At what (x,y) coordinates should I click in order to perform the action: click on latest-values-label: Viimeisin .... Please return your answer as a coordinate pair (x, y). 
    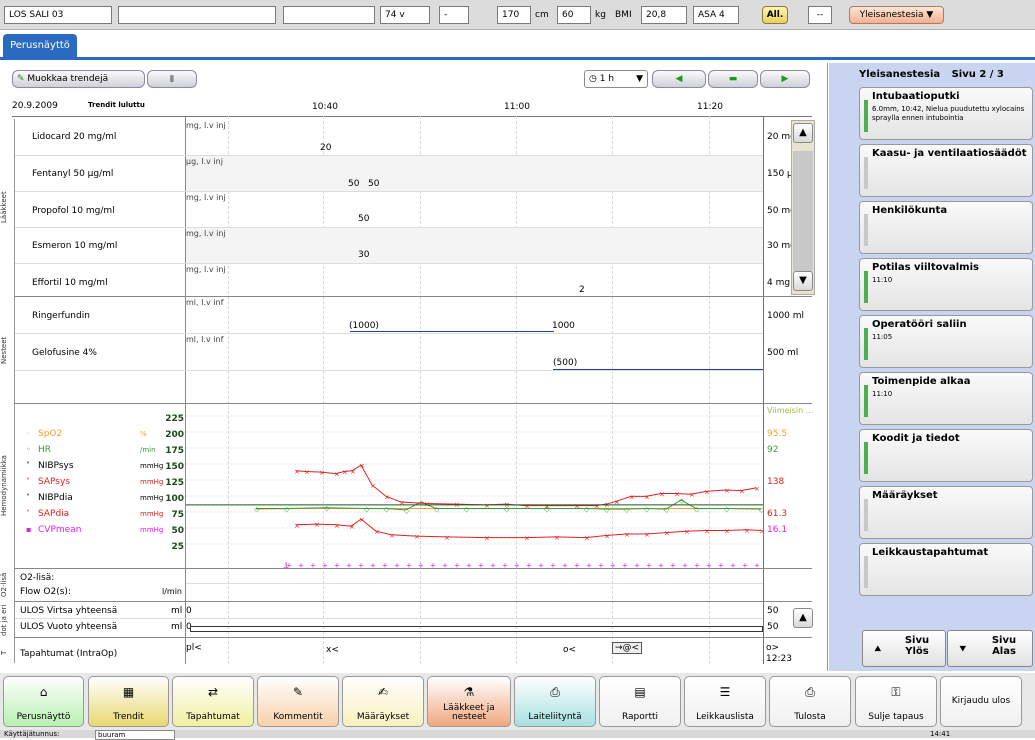
    Looking at the image, I should click on (790, 410).